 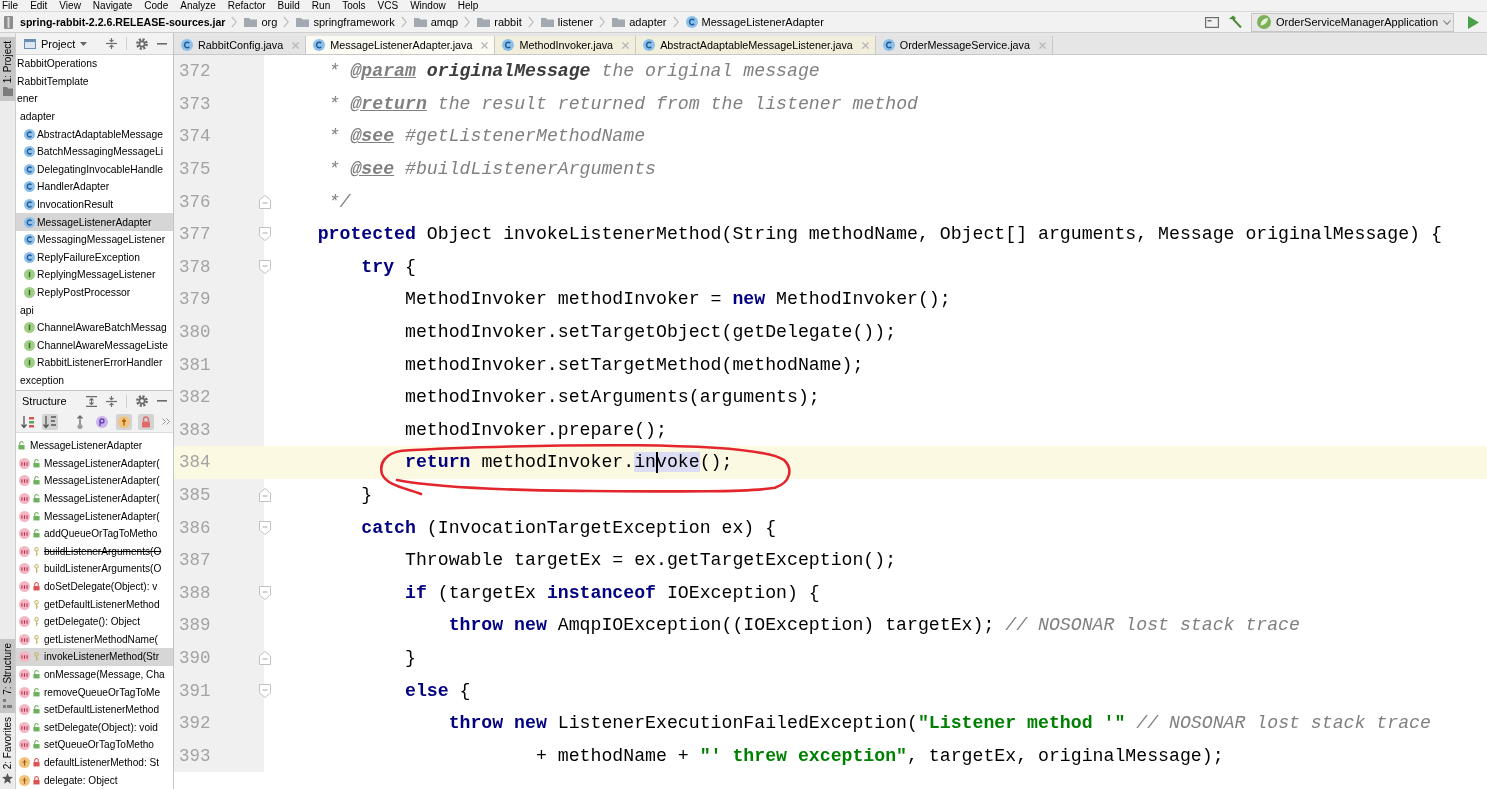 I want to click on breadcrumb-item: org, so click(x=261, y=22).